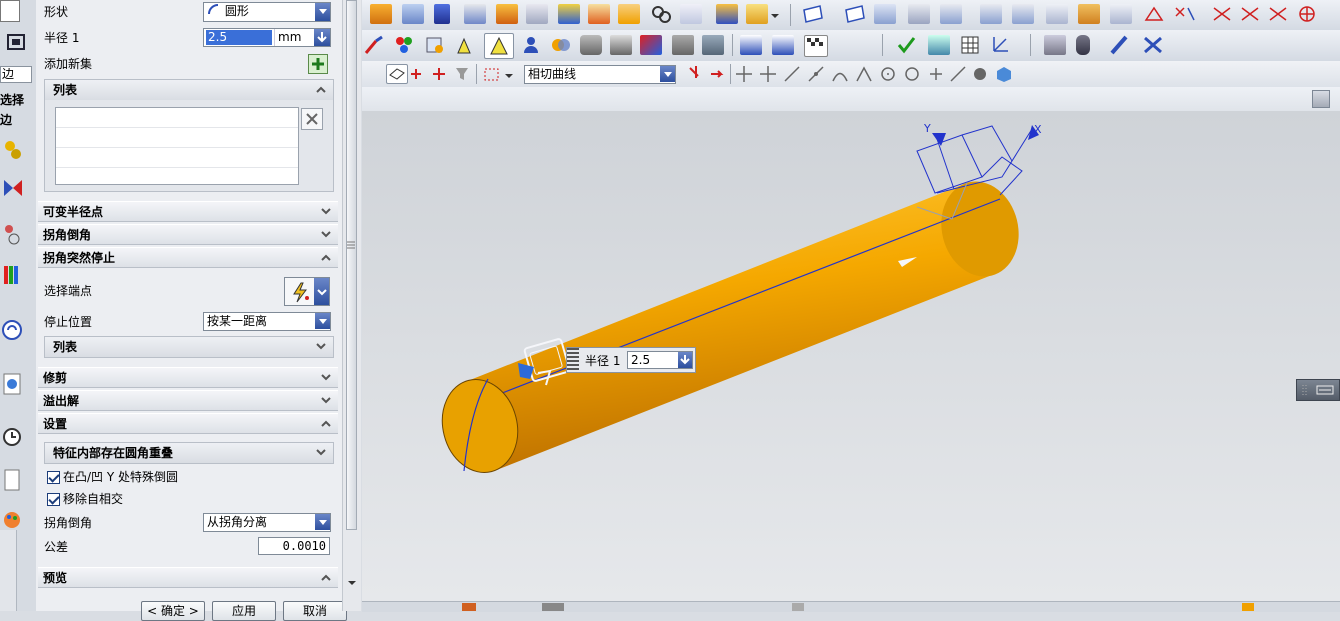  I want to click on bounded-plane-icon, so click(991, 14).